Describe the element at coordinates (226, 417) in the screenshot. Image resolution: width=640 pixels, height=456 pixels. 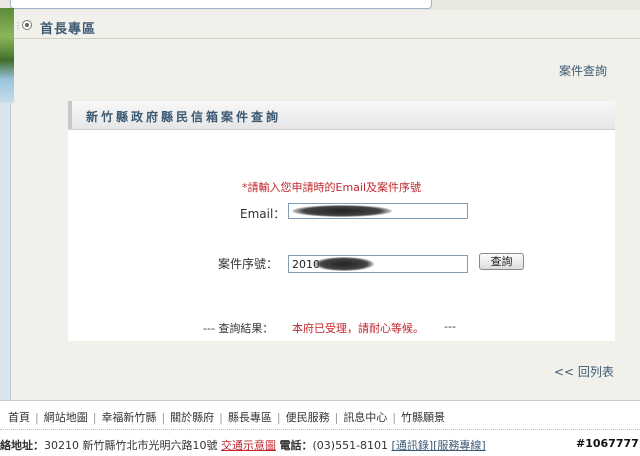
I see `footer-nav: 首頁 | 網站地圖 | 幸福新竹縣 | 關於縣府 | 縣長專區 | 便民服務 | 訊息中心 | 竹縣願景` at that location.